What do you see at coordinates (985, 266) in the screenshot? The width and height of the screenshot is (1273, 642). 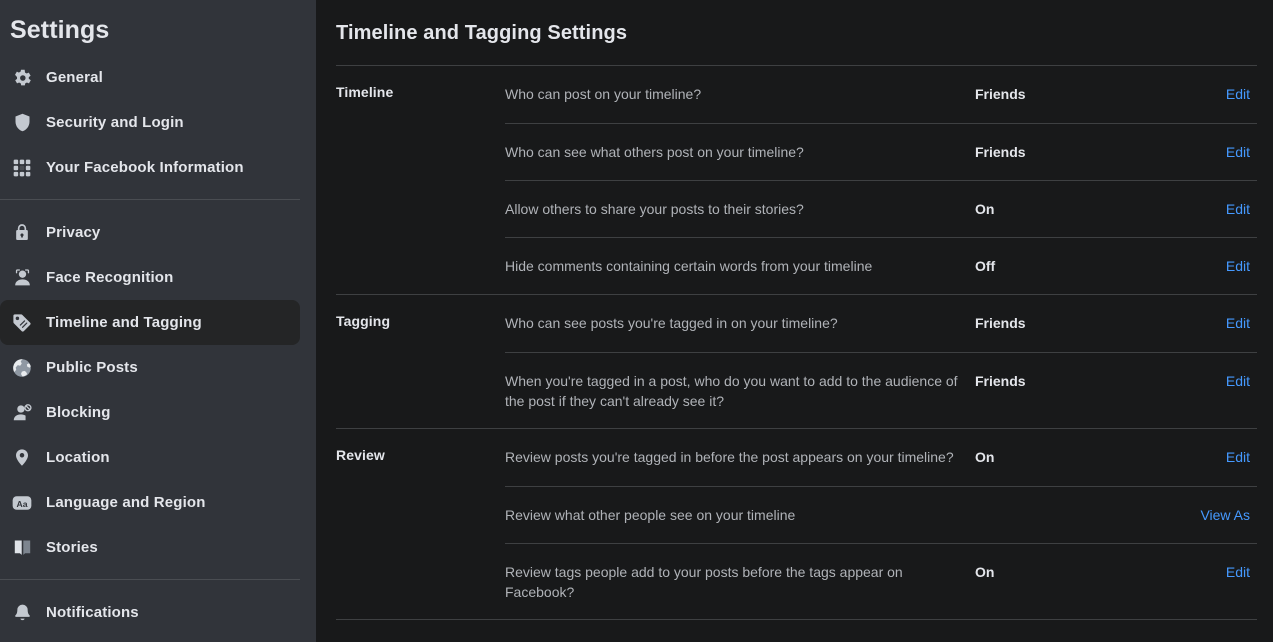 I see `setting-value: Off` at bounding box center [985, 266].